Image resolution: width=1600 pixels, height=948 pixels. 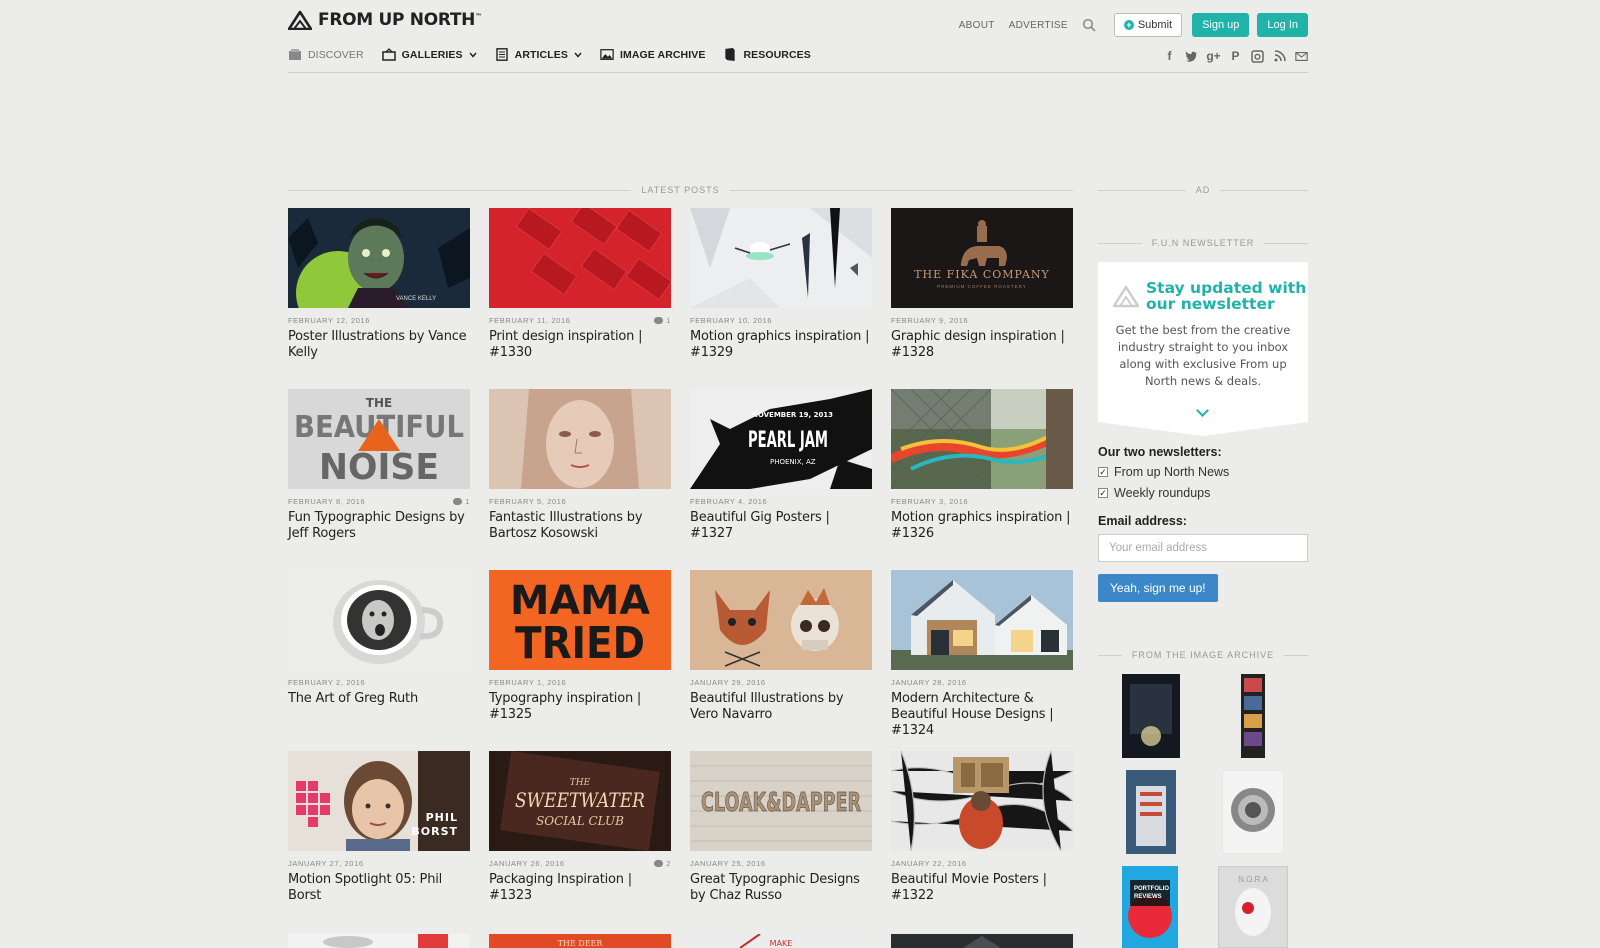 I want to click on nav-resources-label: RESOURCES, so click(x=777, y=54).